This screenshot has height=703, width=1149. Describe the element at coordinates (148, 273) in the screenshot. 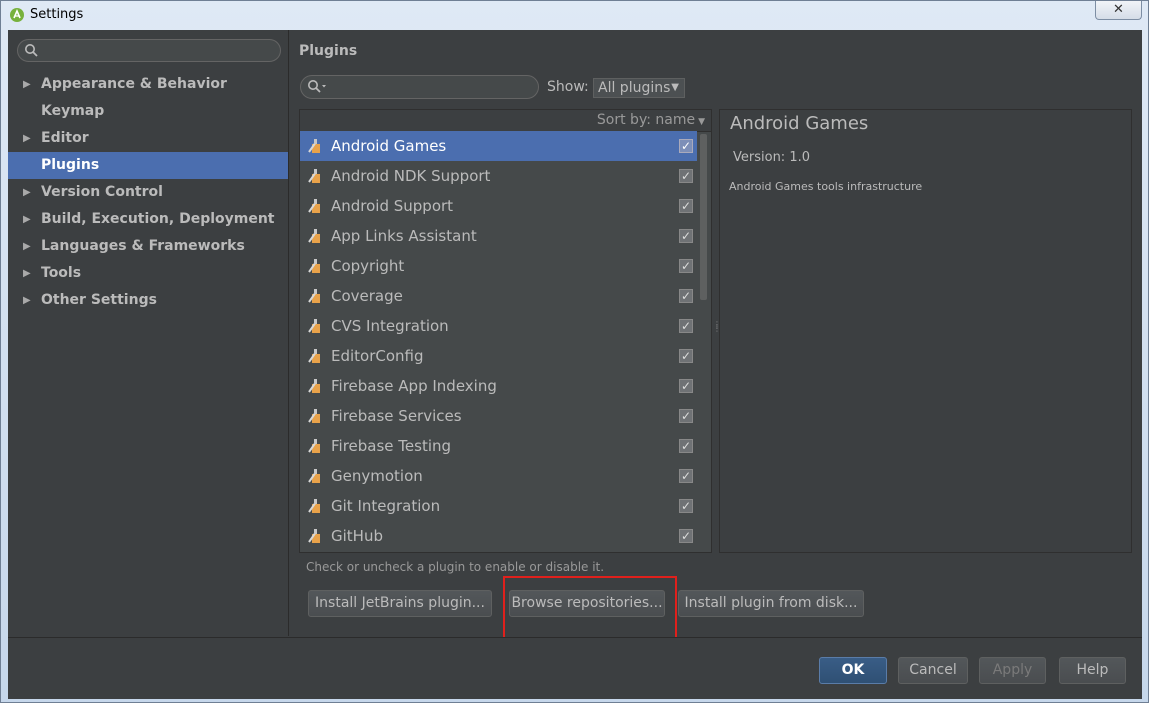

I see `sidebar-item: ▶ Tools` at that location.